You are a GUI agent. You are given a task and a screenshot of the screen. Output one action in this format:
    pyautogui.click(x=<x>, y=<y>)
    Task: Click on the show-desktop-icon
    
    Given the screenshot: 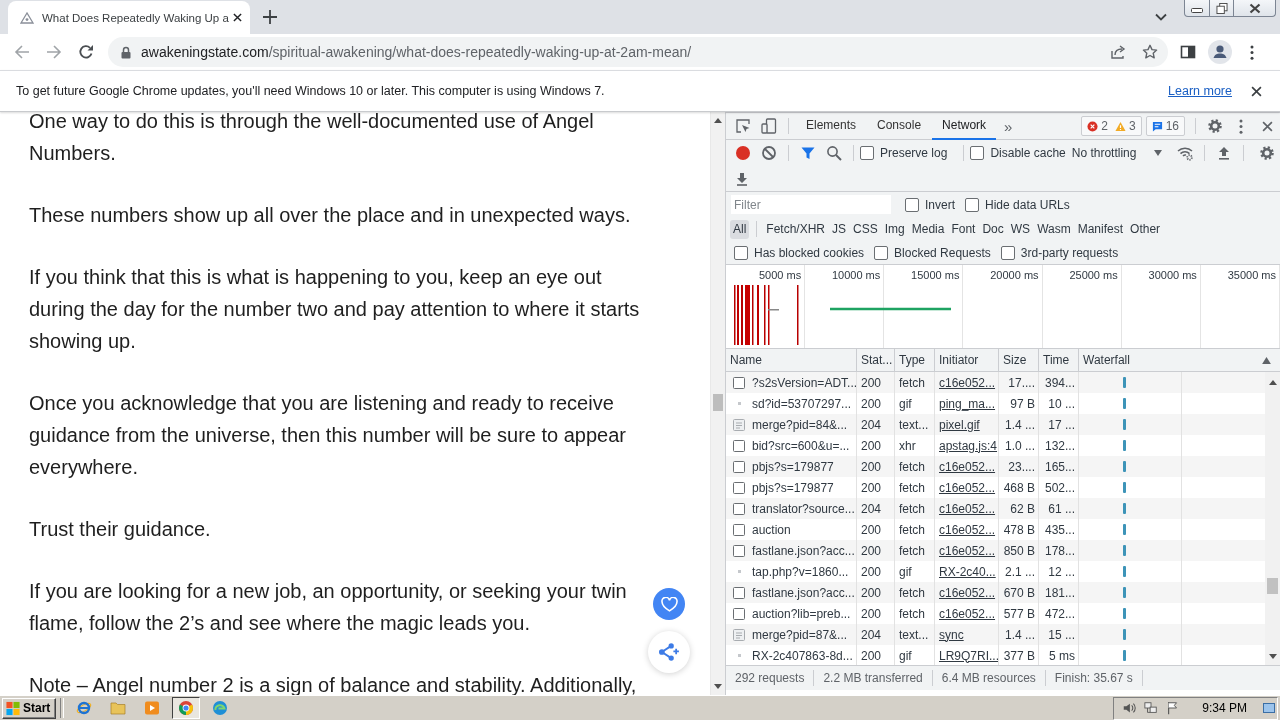 What is the action you would take?
    pyautogui.click(x=1269, y=708)
    